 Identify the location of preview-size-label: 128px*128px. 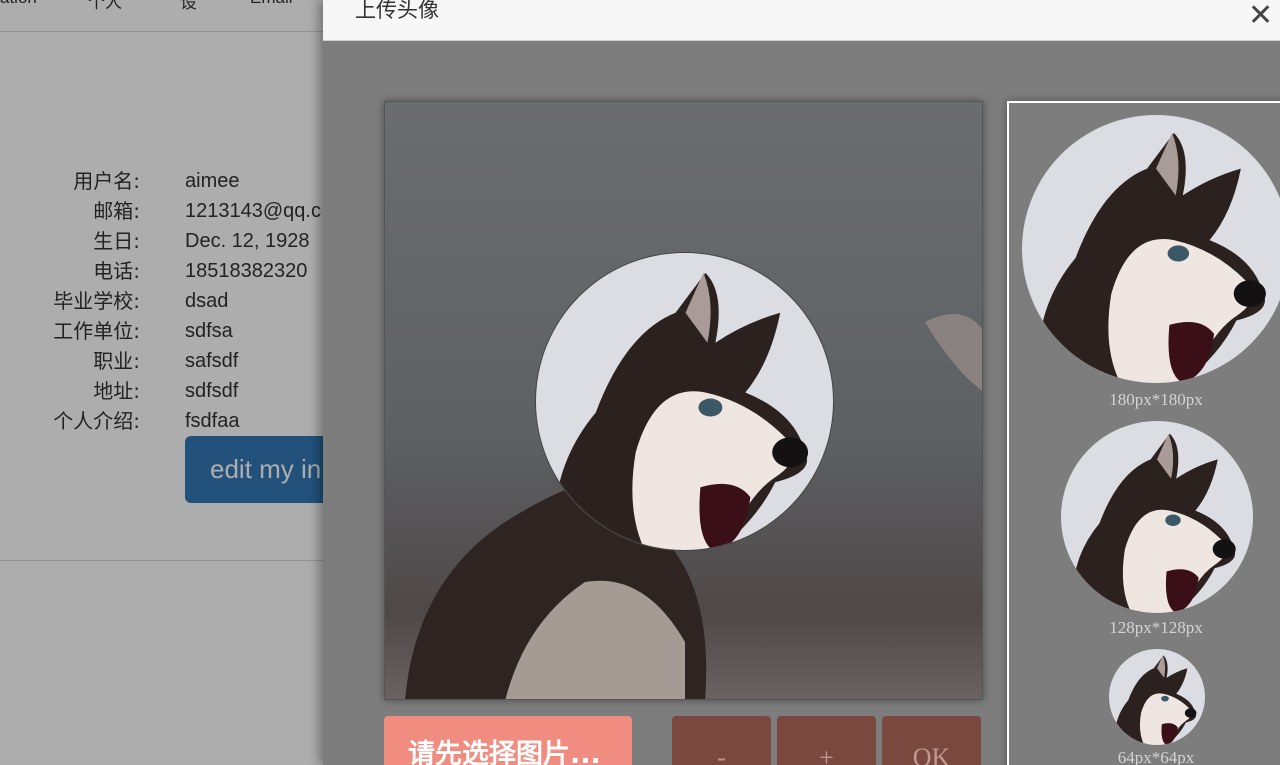
(1156, 627).